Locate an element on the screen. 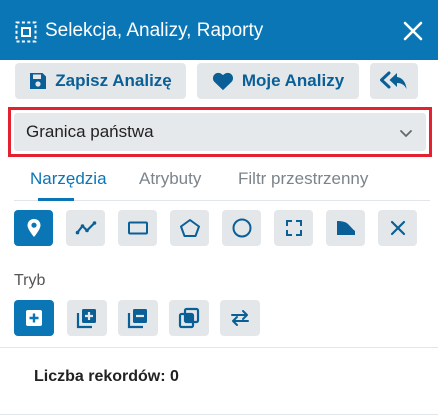 Image resolution: width=438 pixels, height=416 pixels. remove-layers-icon is located at coordinates (137, 319).